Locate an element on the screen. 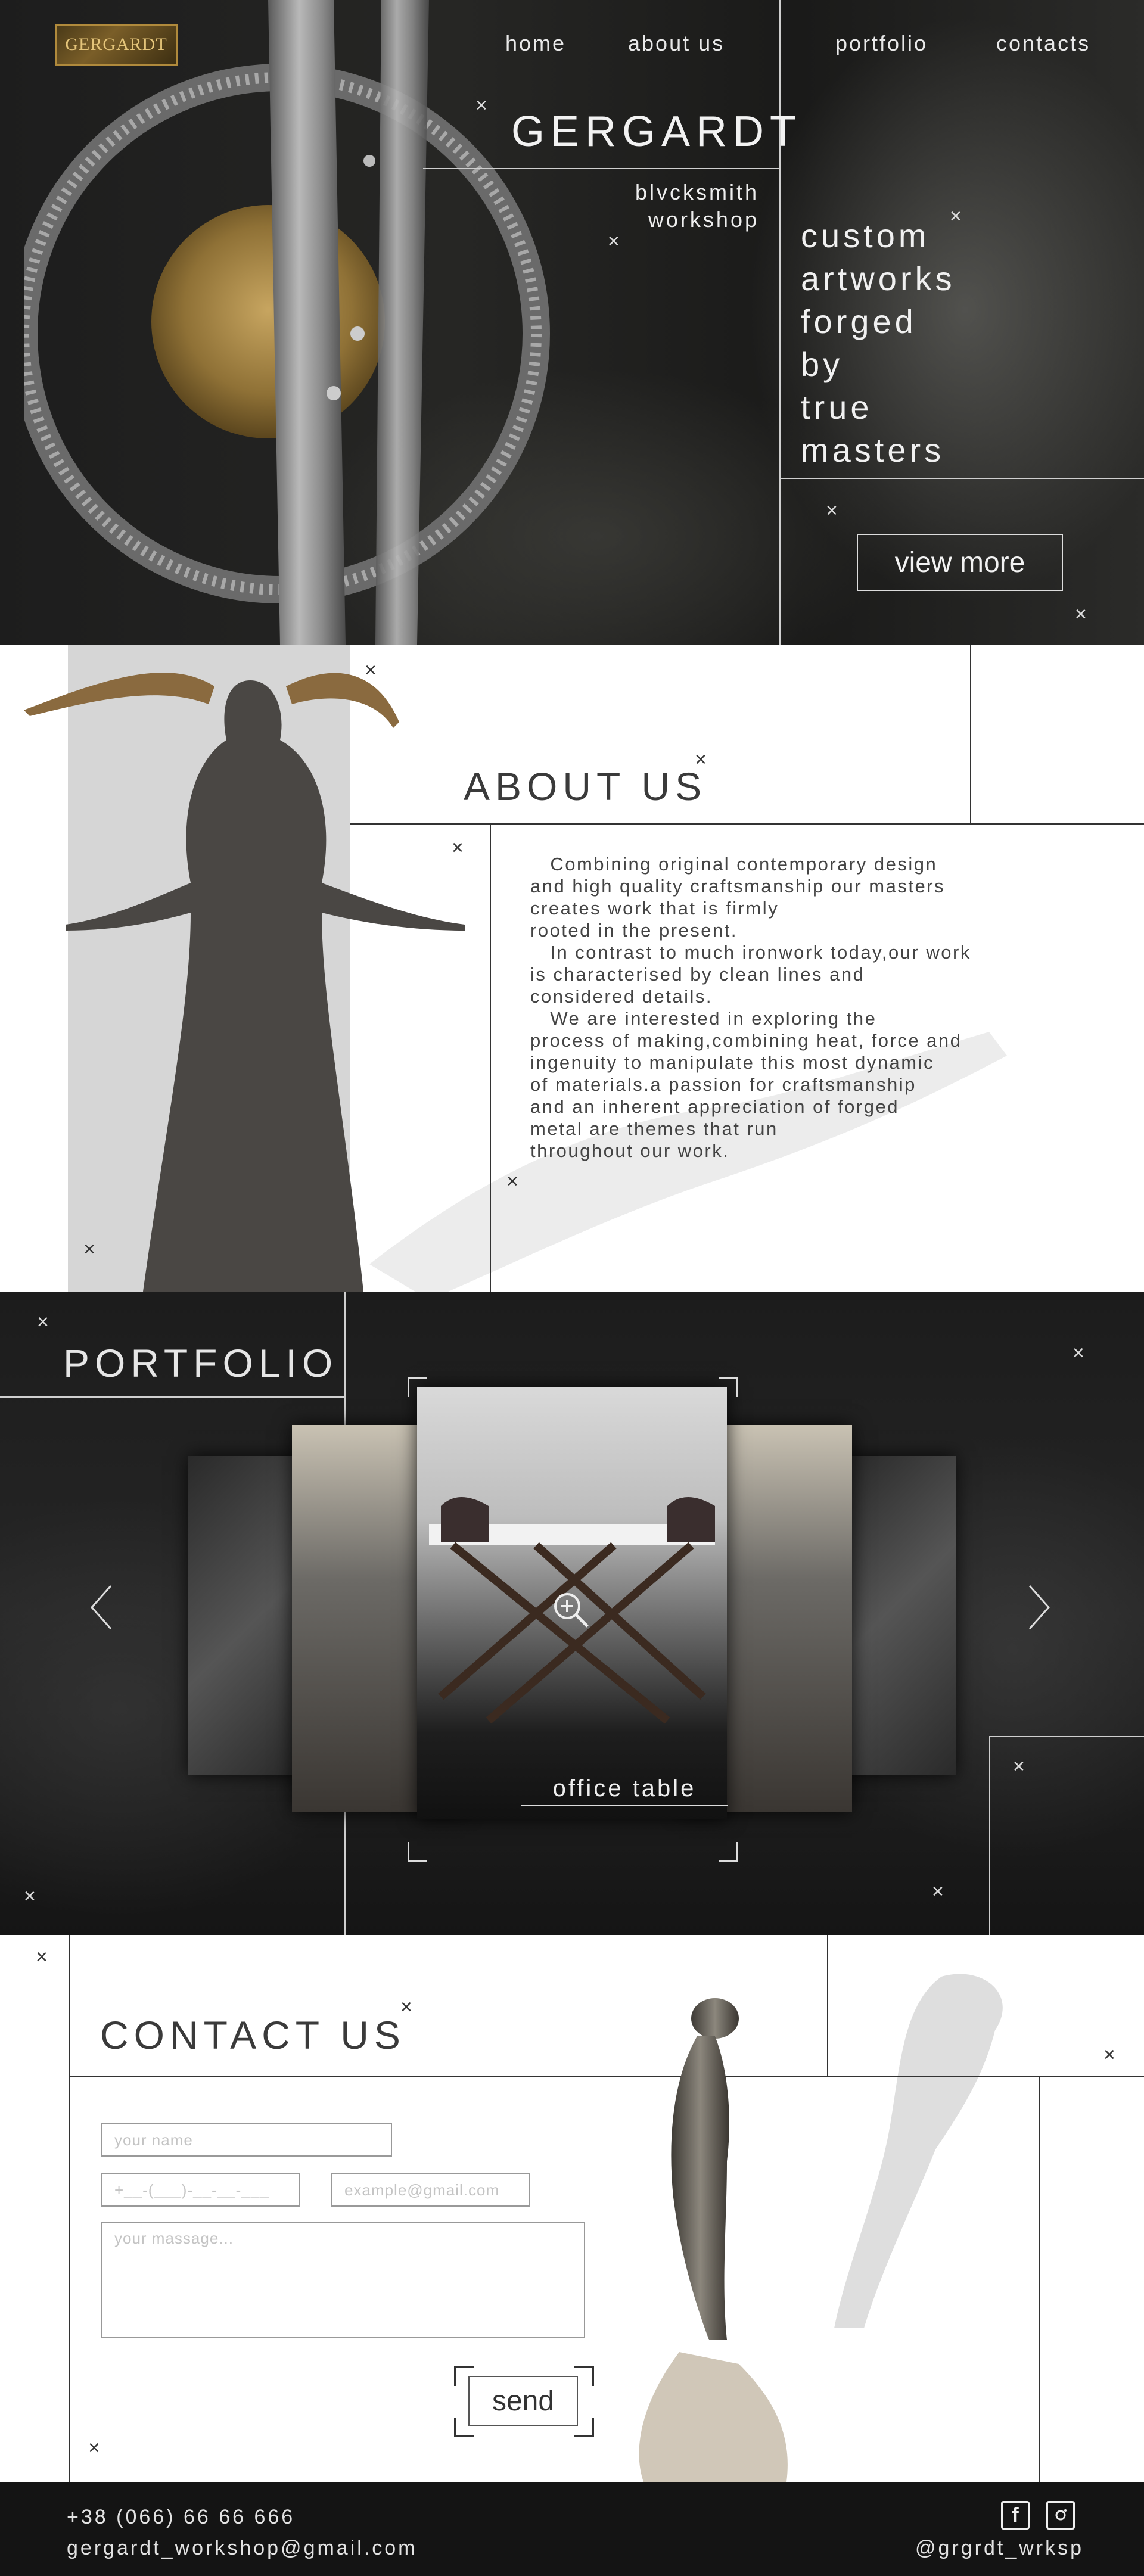  tagline-line: by is located at coordinates (822, 364).